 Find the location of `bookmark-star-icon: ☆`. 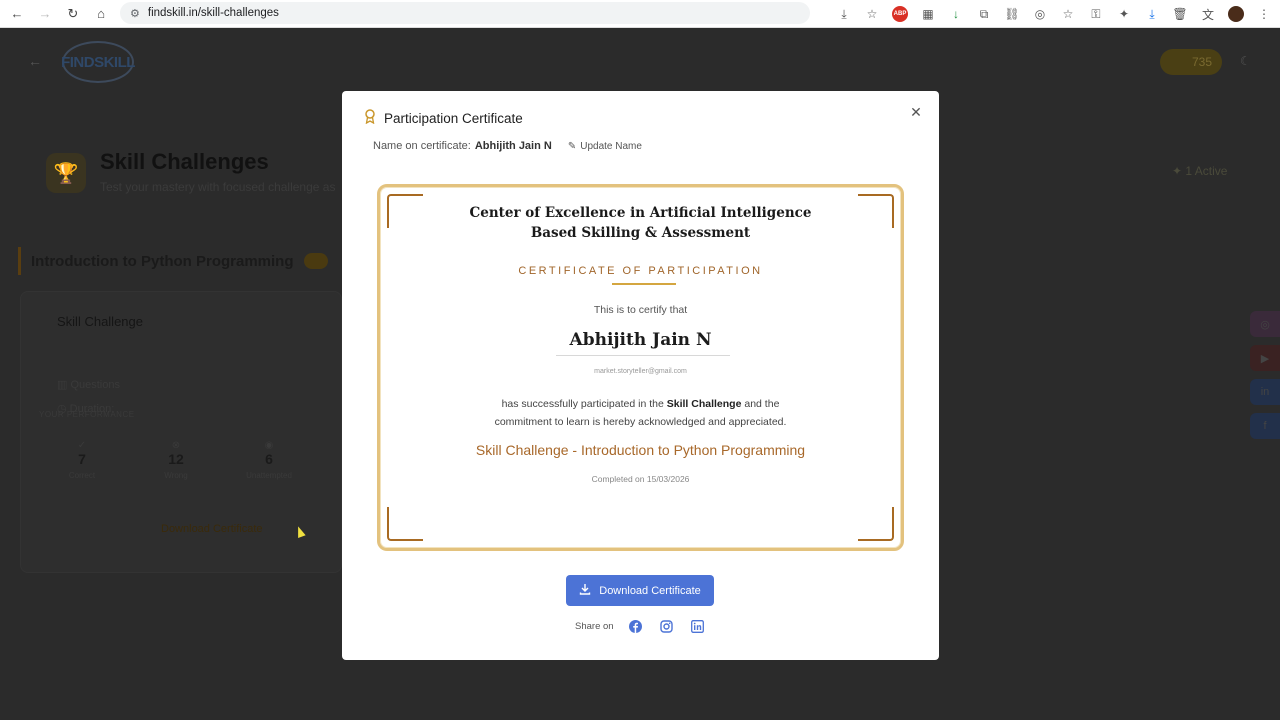

bookmark-star-icon: ☆ is located at coordinates (872, 14).